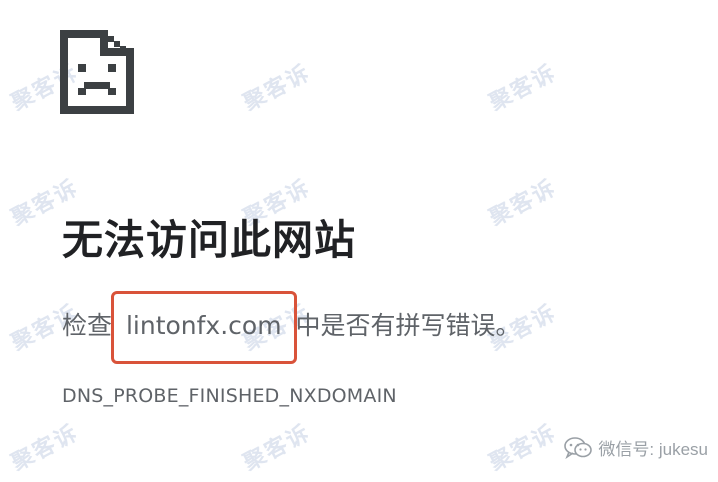 This screenshot has width=718, height=482. I want to click on credit-text: 微信号: jukesu, so click(653, 449).